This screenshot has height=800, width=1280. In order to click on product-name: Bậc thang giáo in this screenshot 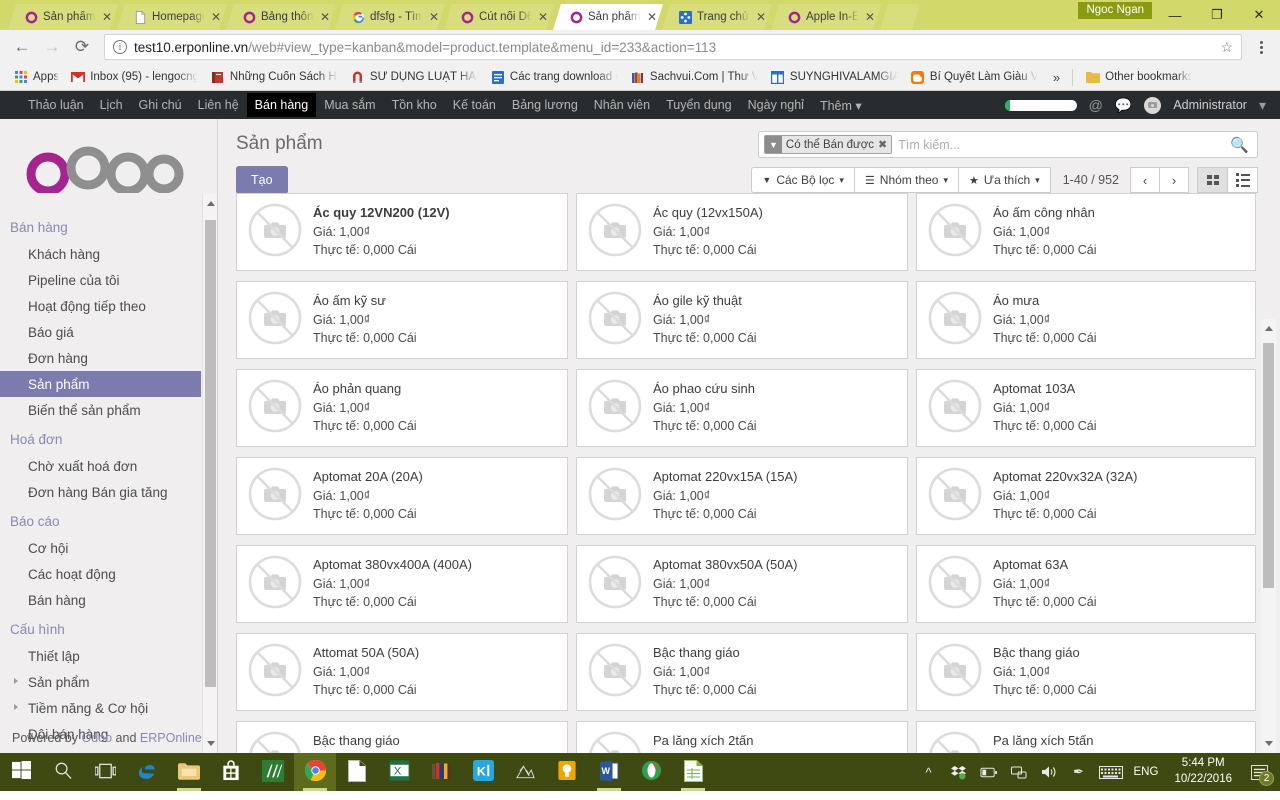, I will do `click(1045, 652)`.